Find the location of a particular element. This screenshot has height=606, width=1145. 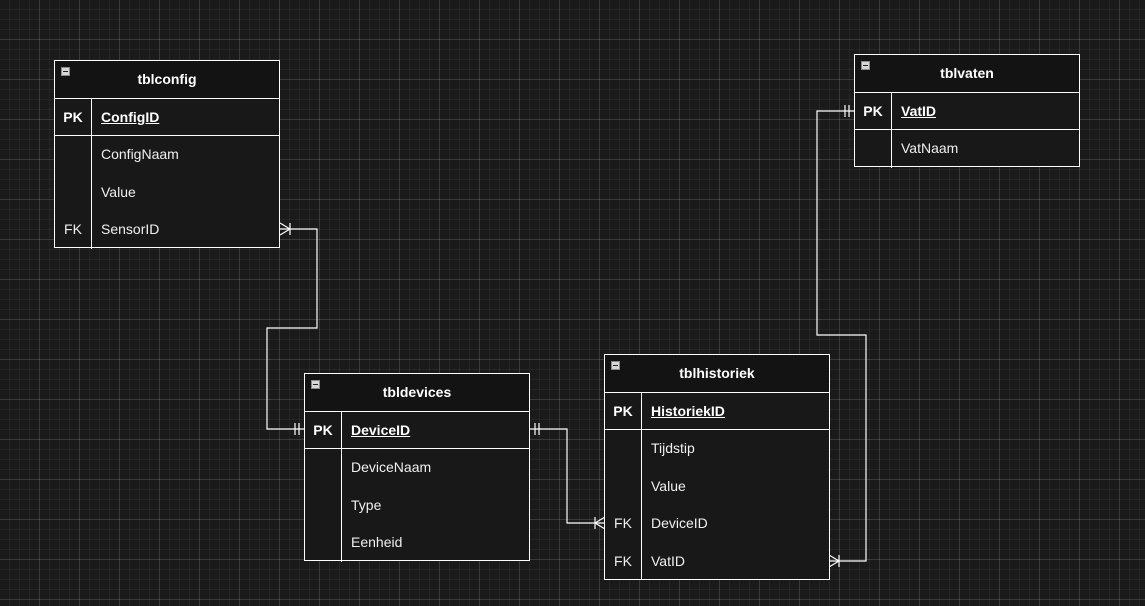

entity-title: tblvaten is located at coordinates (967, 73).